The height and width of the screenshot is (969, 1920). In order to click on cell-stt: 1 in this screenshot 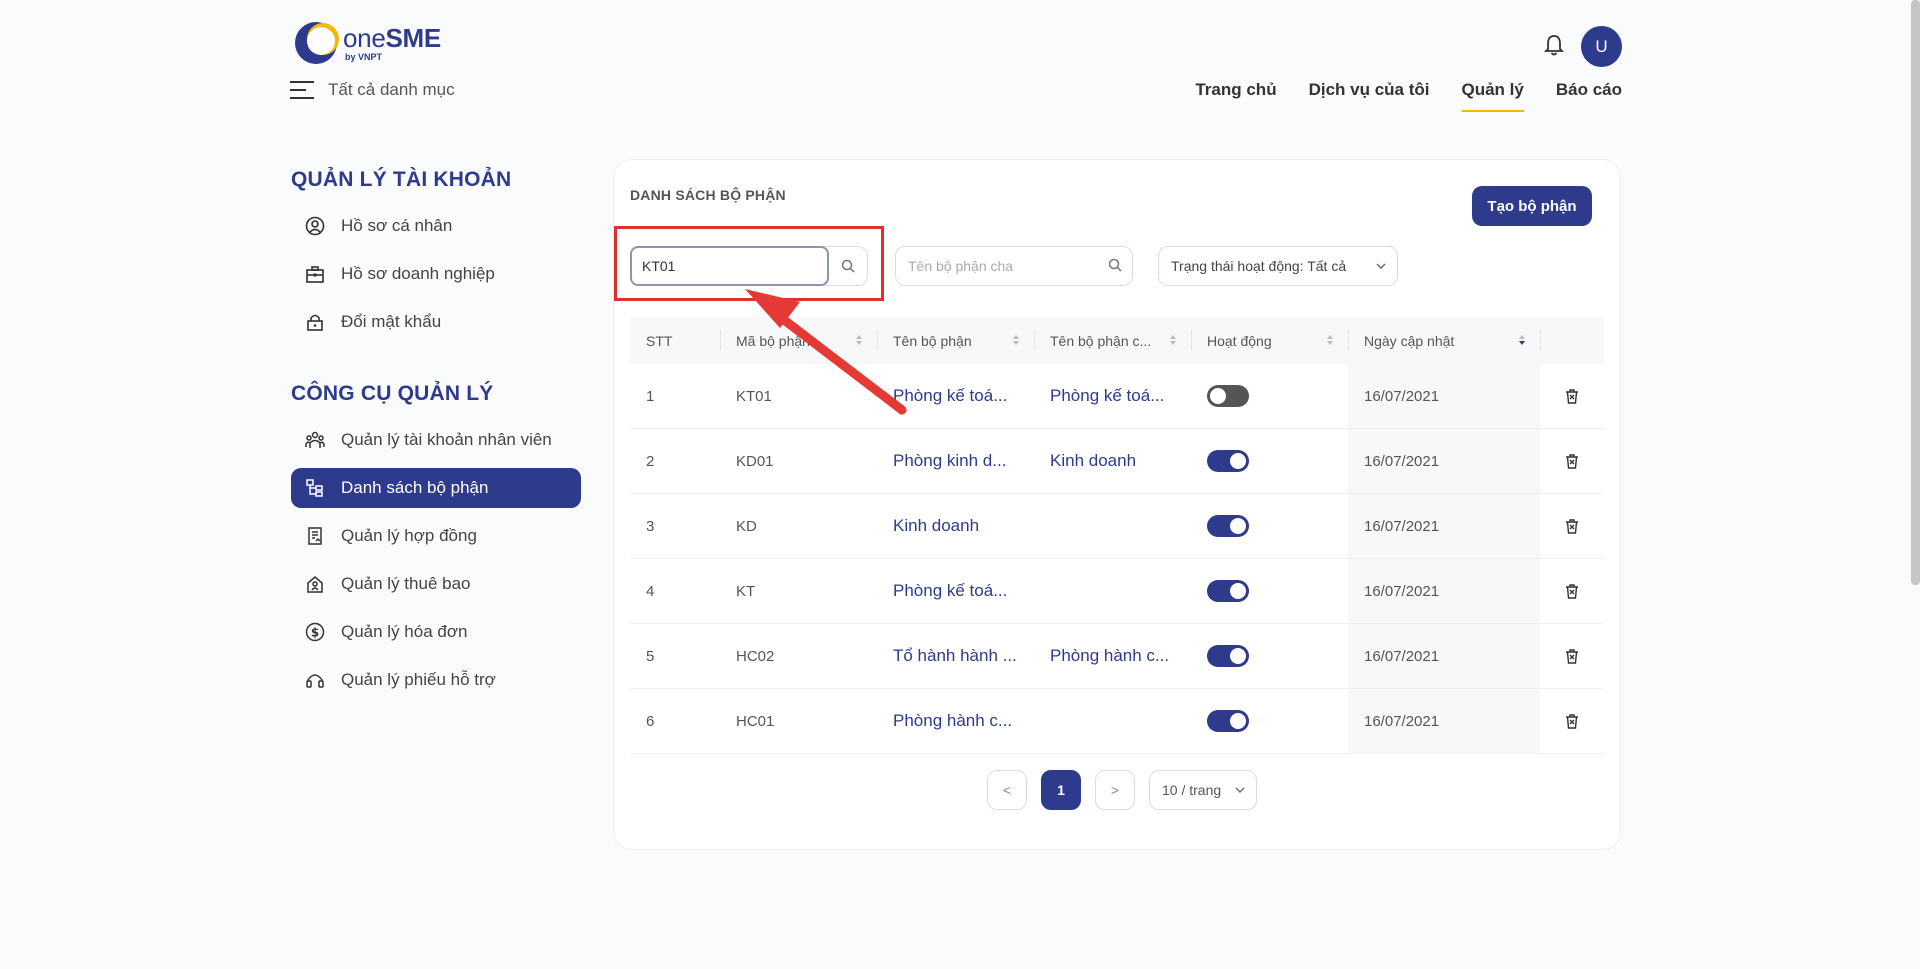, I will do `click(650, 396)`.